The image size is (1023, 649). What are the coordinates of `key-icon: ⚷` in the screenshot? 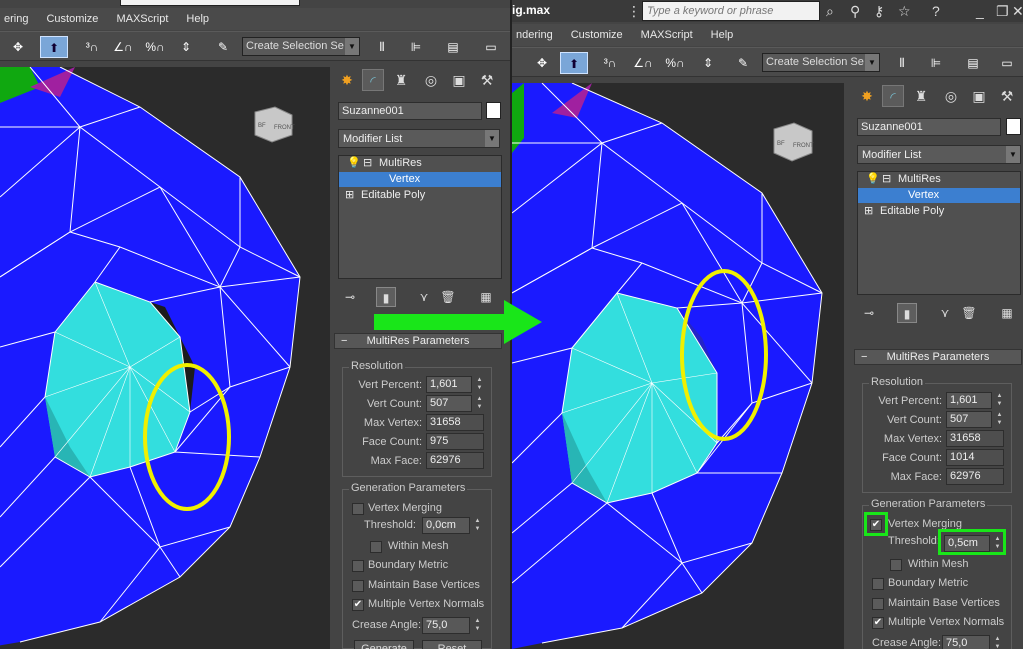 It's located at (879, 11).